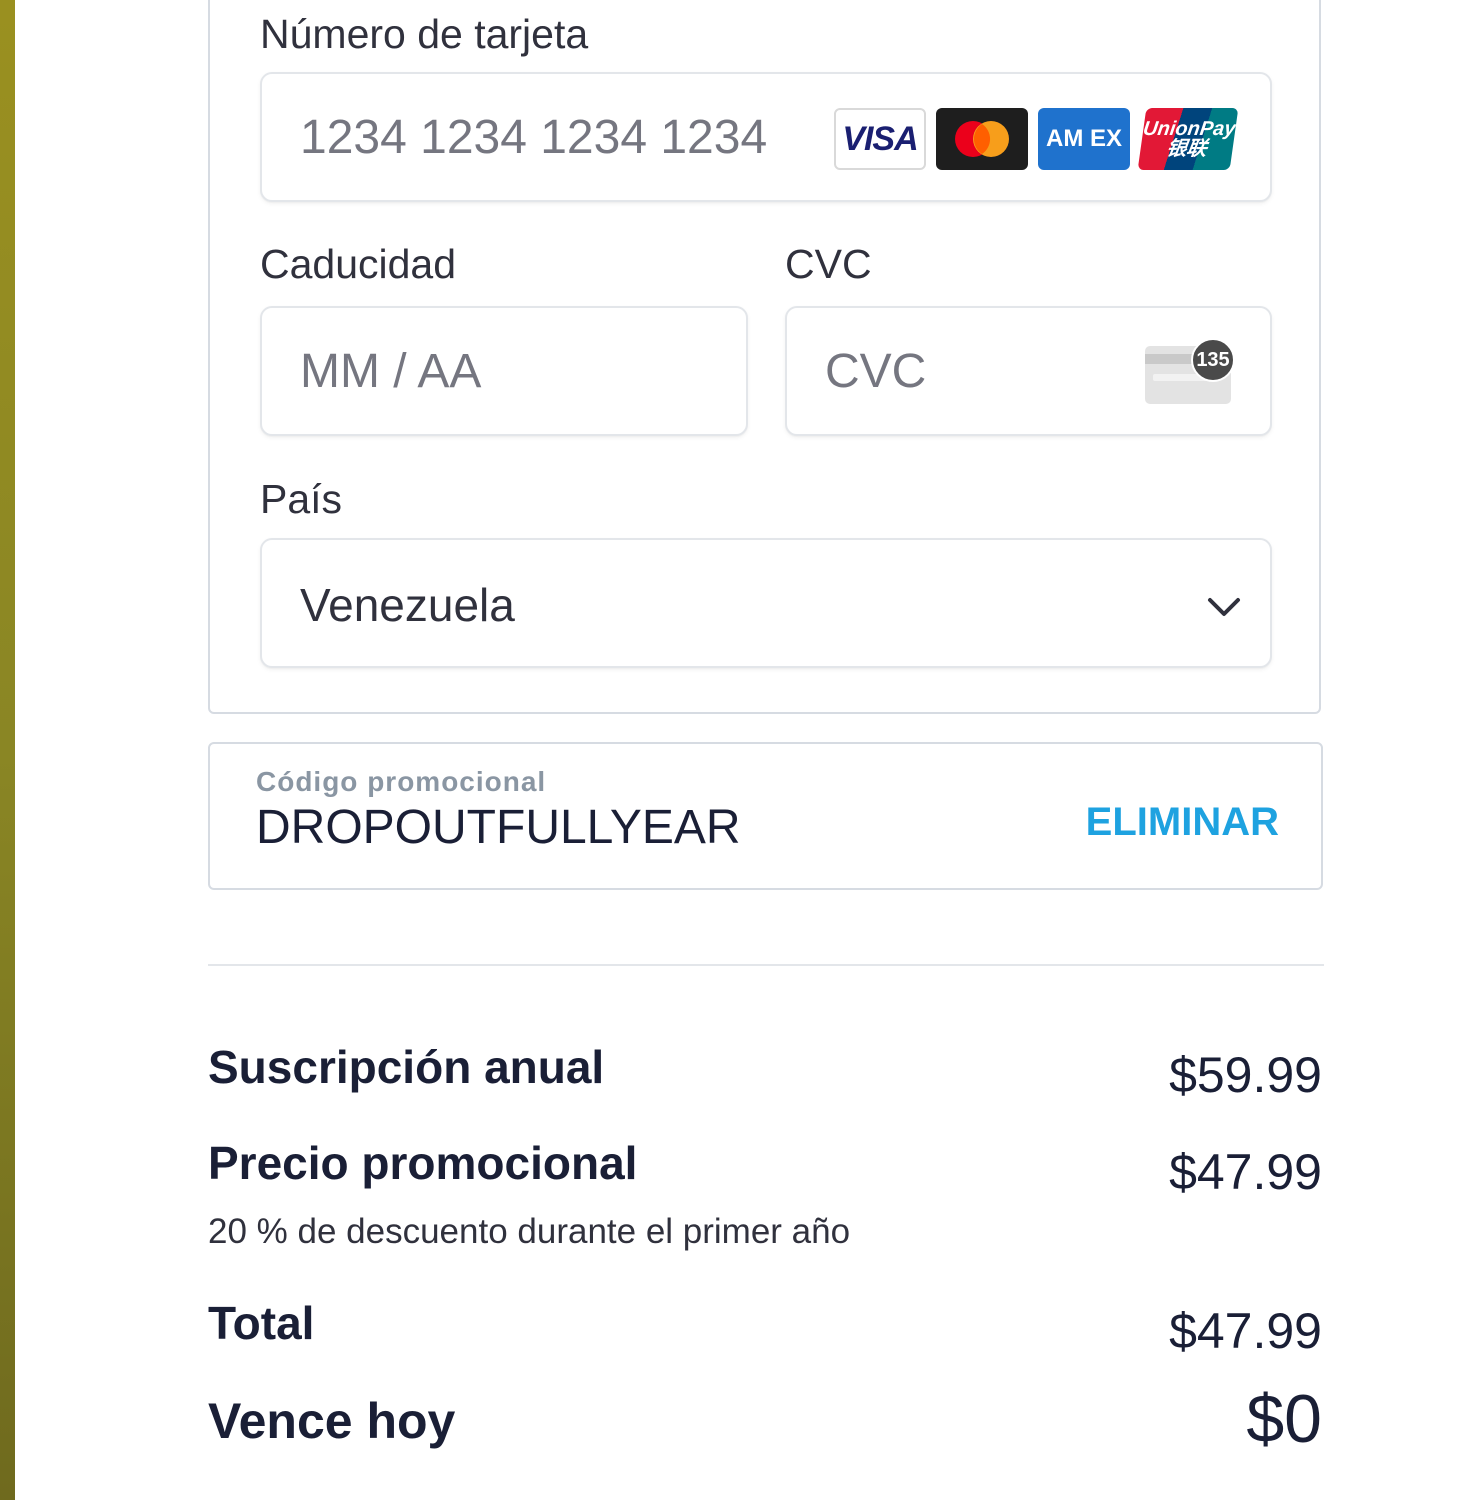 This screenshot has width=1476, height=1500. I want to click on country-label: País, so click(301, 499).